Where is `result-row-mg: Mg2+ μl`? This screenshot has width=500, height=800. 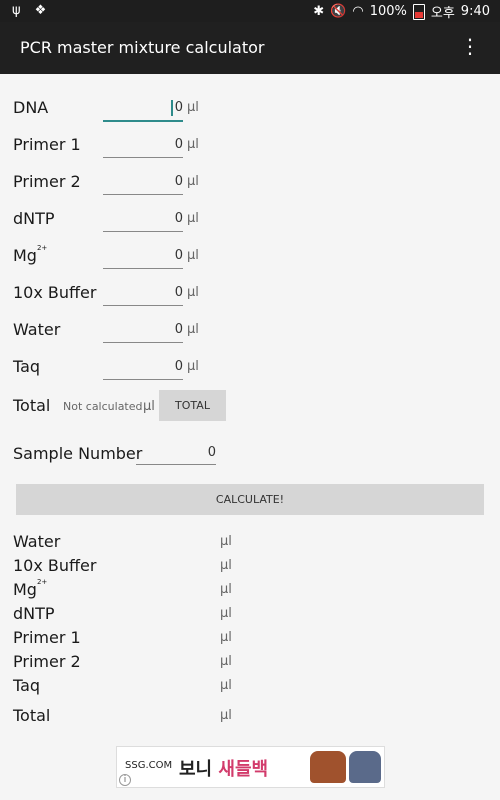 result-row-mg: Mg2+ μl is located at coordinates (163, 590).